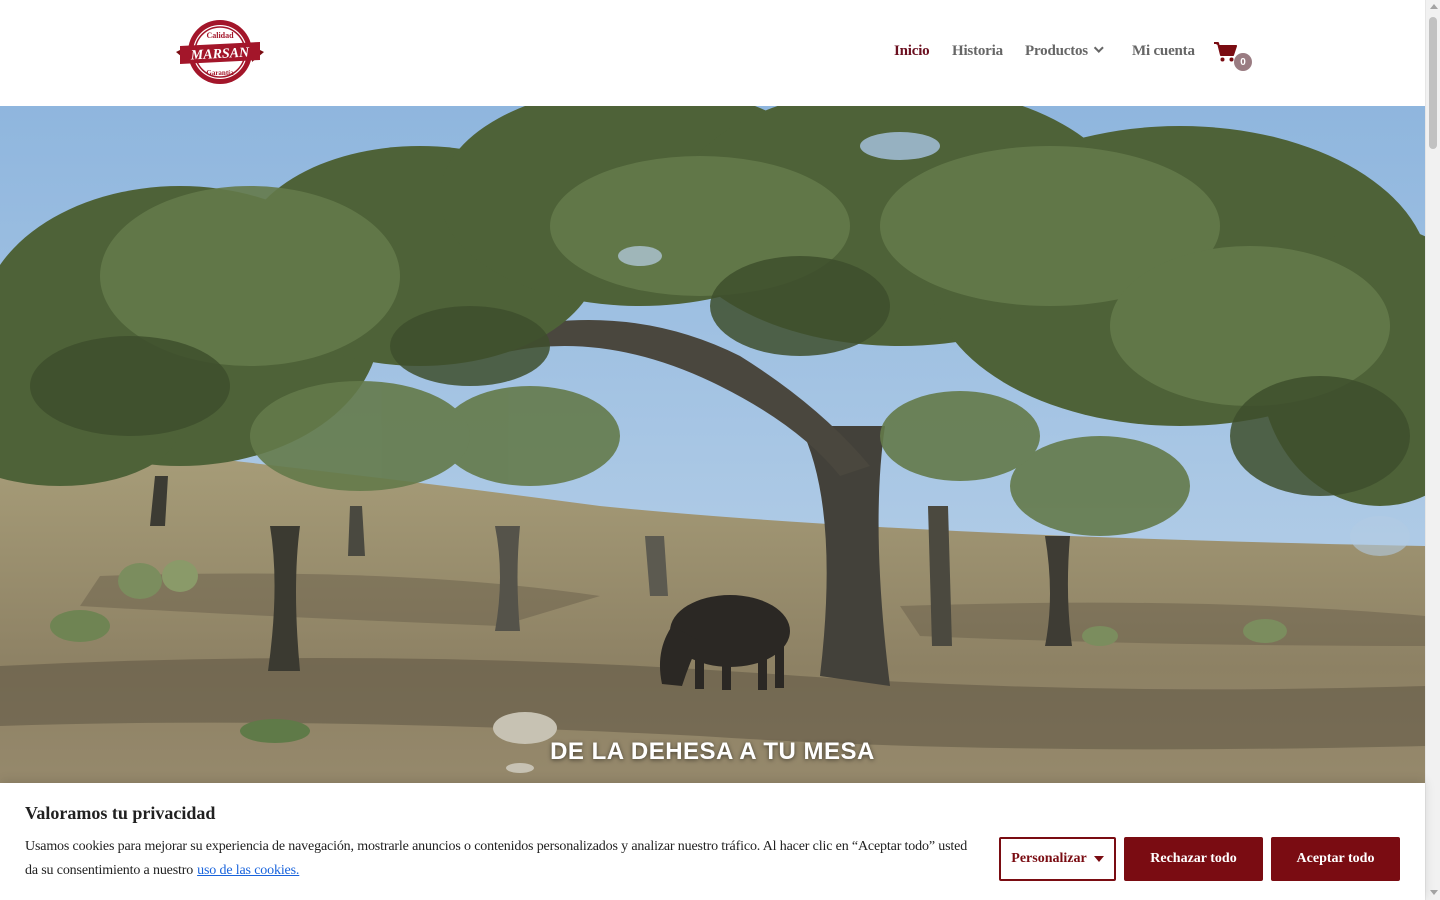 This screenshot has width=1440, height=900. I want to click on accept-all-button: Aceptar todo, so click(1335, 859).